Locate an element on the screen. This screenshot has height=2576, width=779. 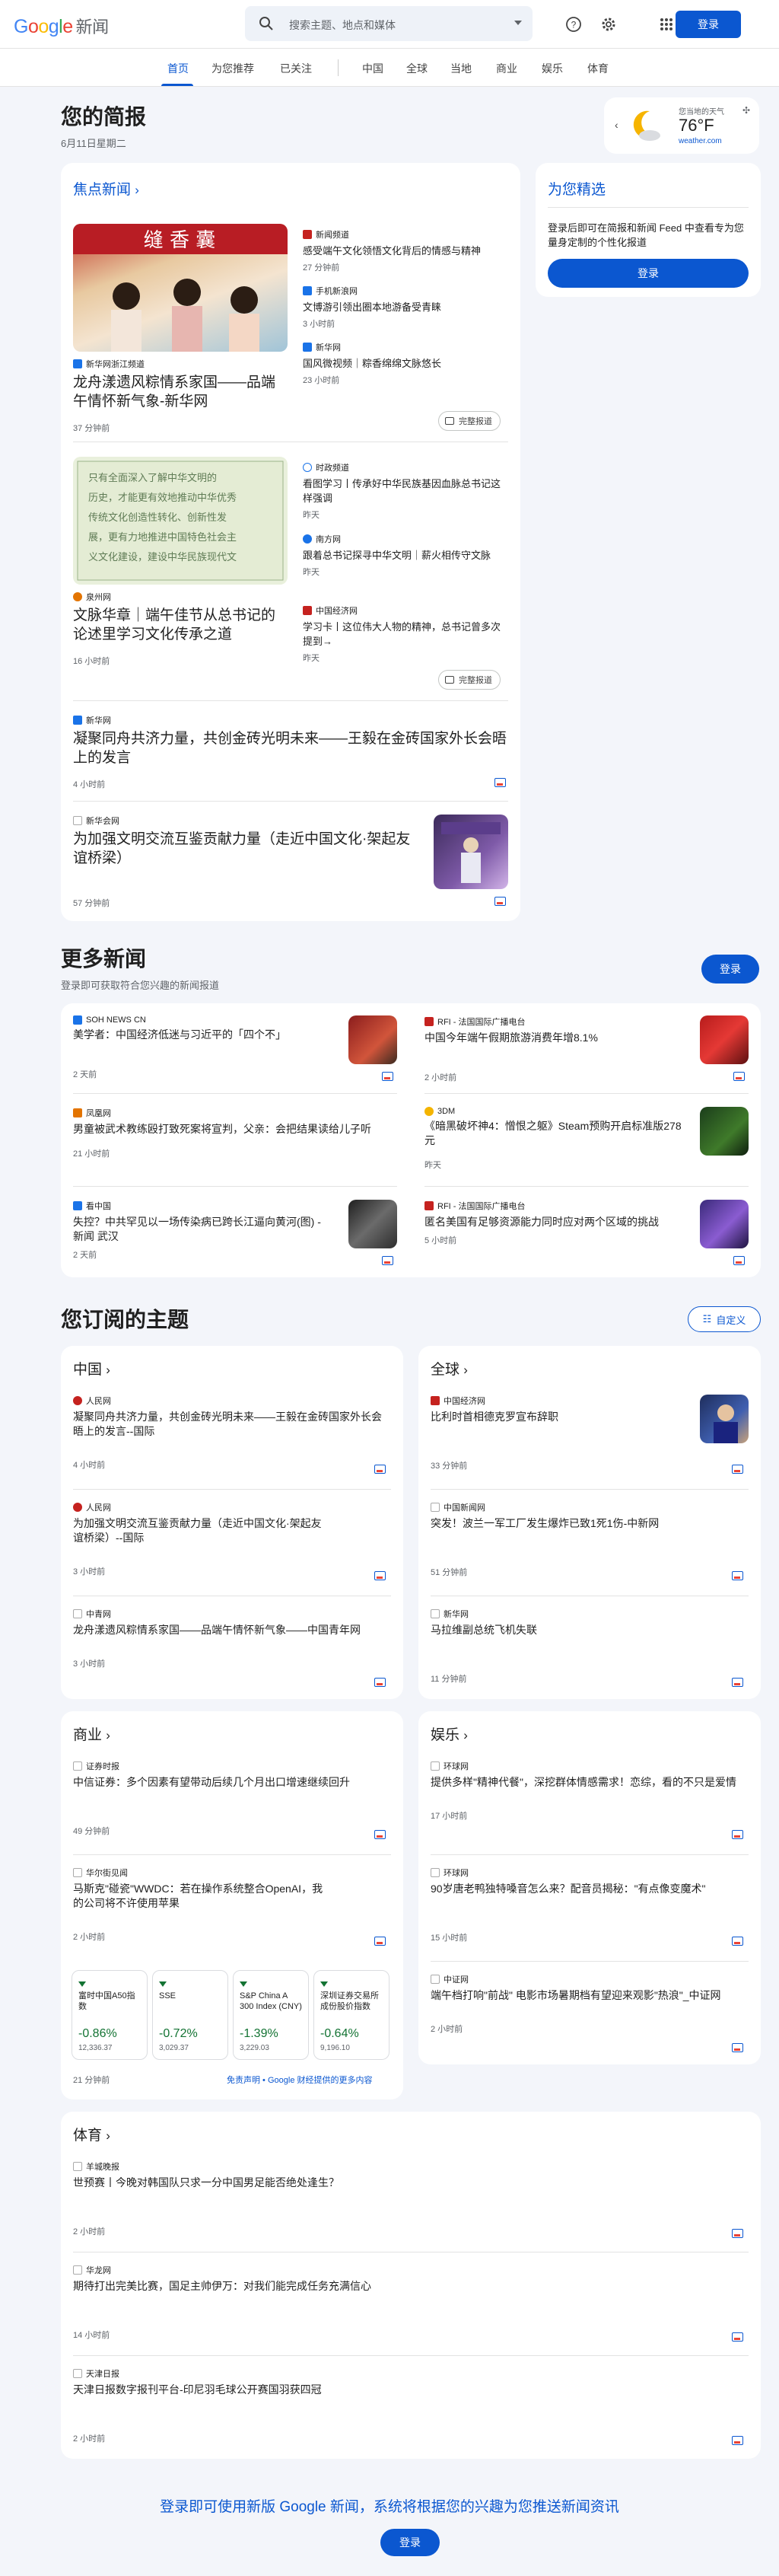
topic-item: 人民网 为加强文明交流互鉴贡献力量（走近中国文化·架起友谊桥梁）--国际 3 小时前 is located at coordinates (202, 1539).